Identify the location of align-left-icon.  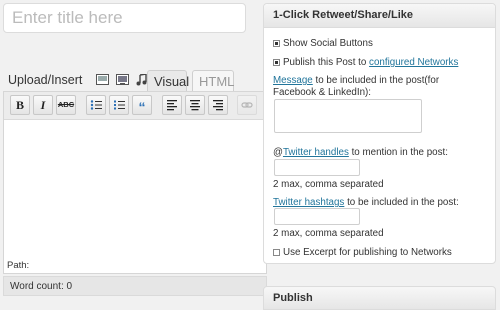
(172, 105).